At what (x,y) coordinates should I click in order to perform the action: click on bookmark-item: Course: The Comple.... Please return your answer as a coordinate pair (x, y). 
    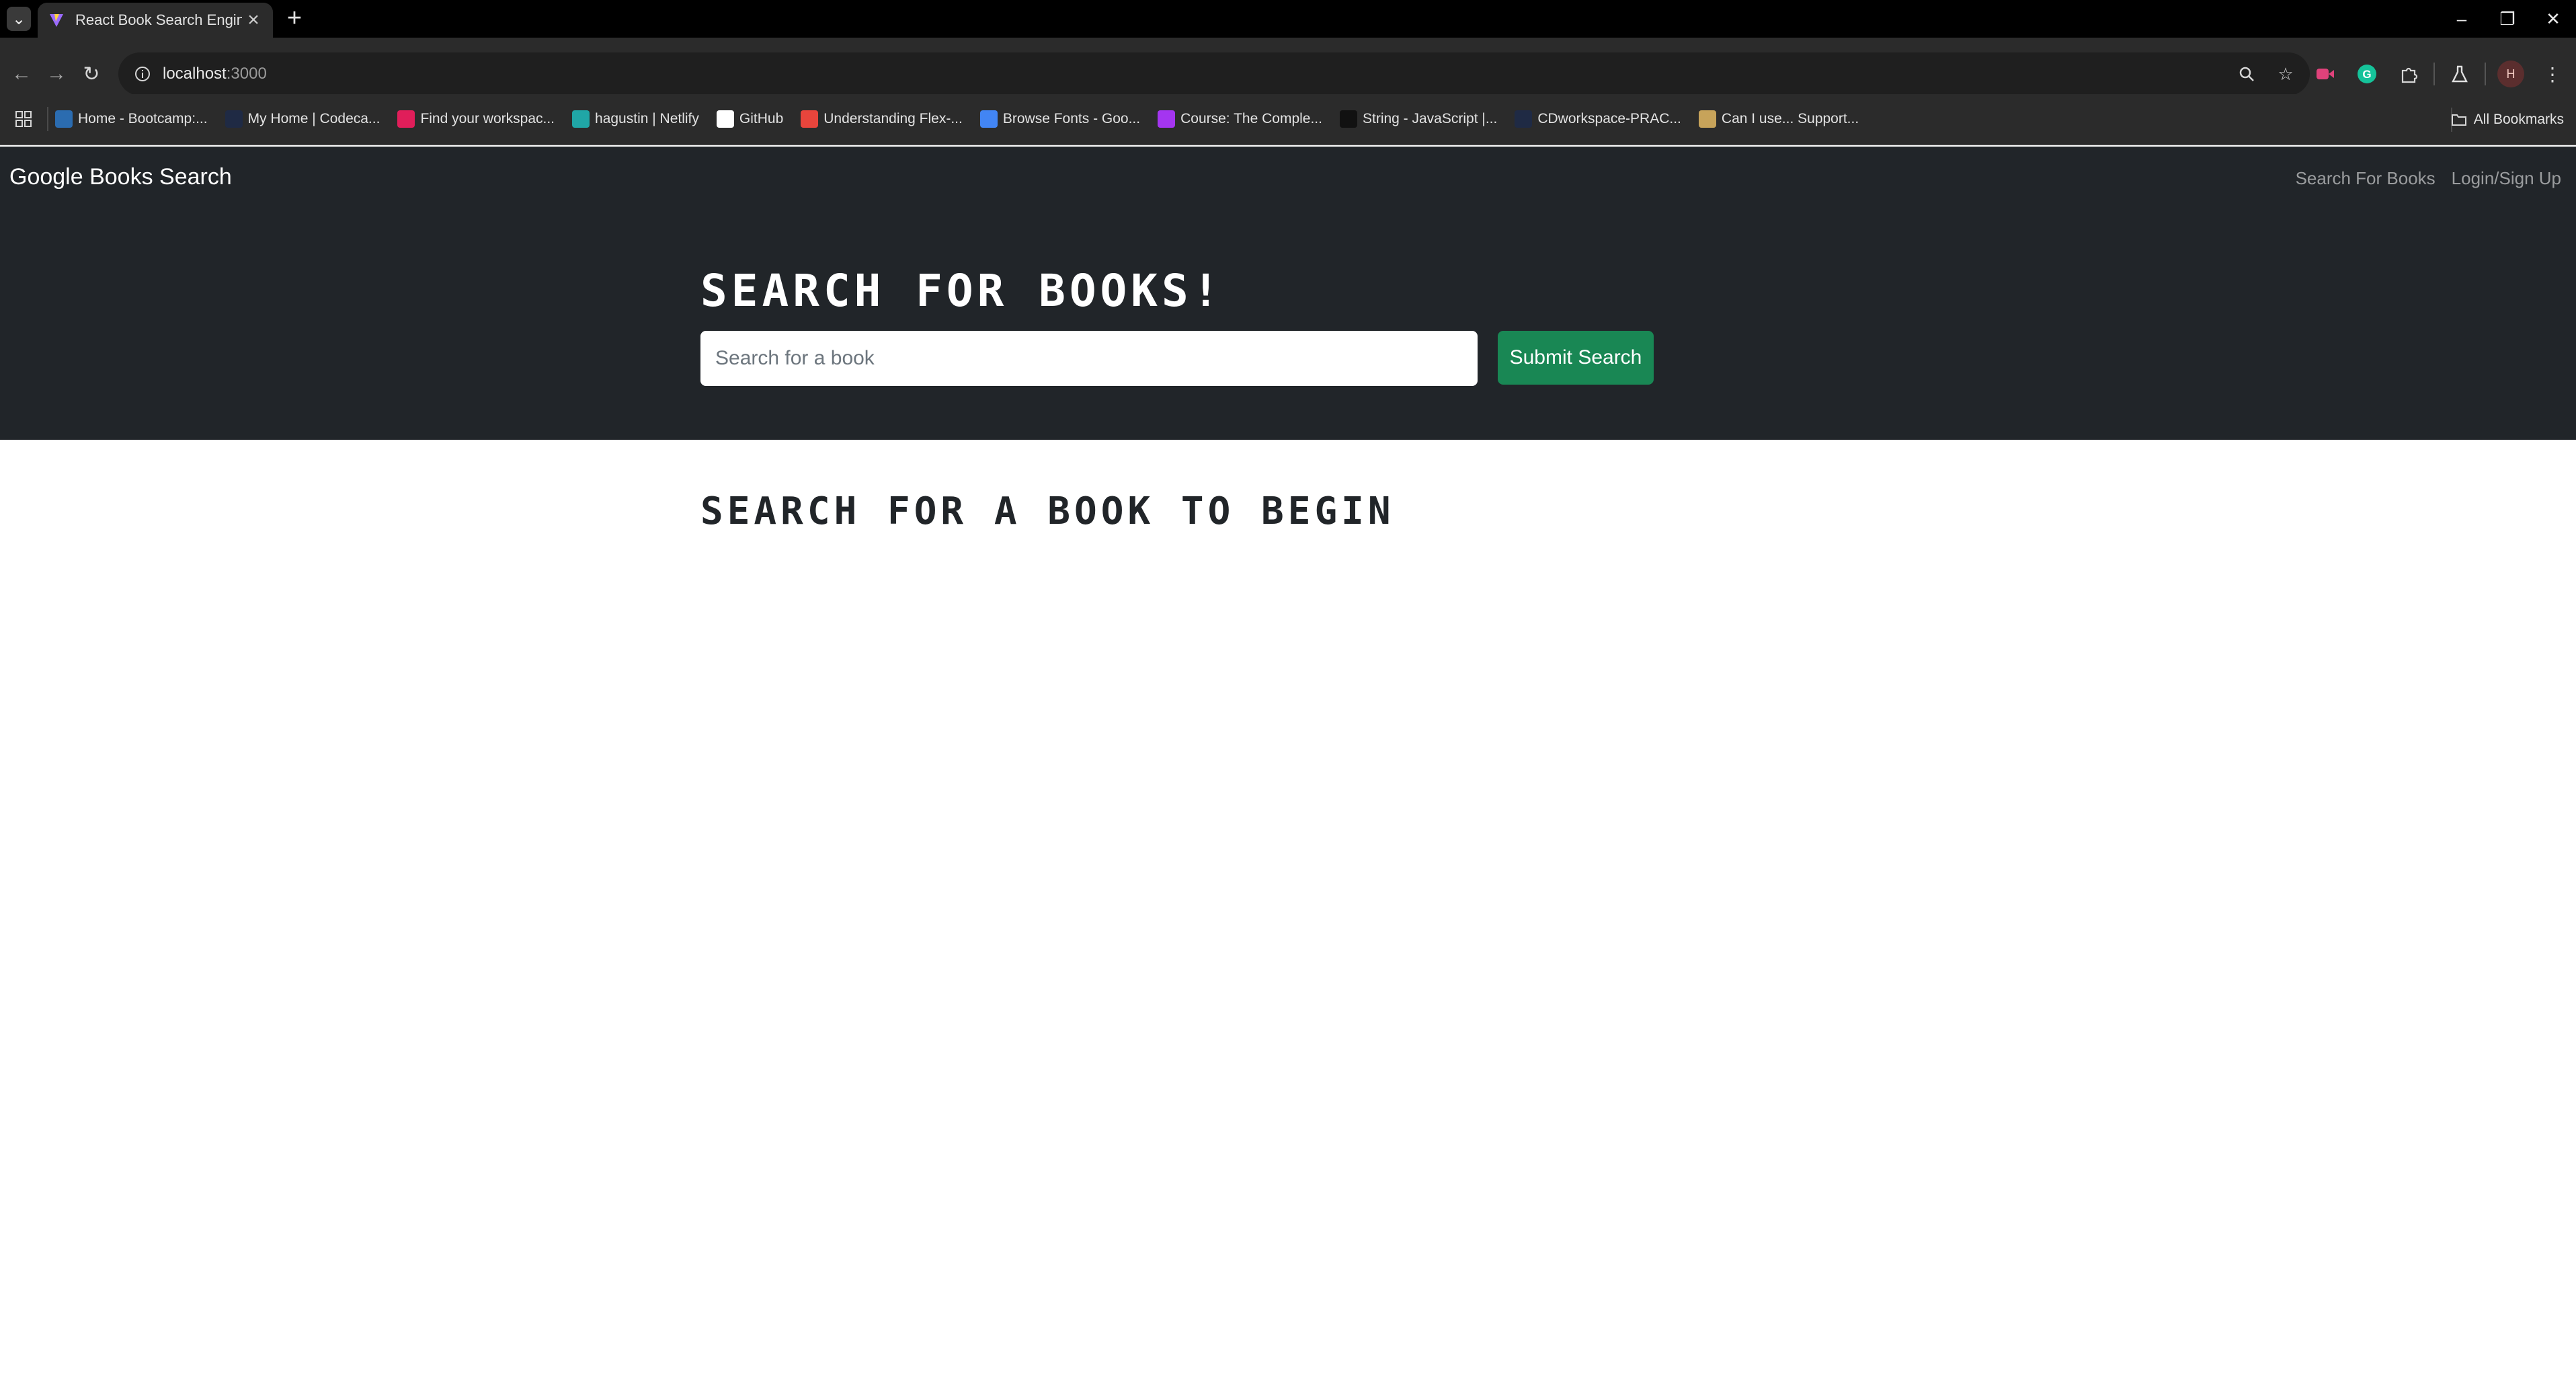
    Looking at the image, I should click on (1240, 119).